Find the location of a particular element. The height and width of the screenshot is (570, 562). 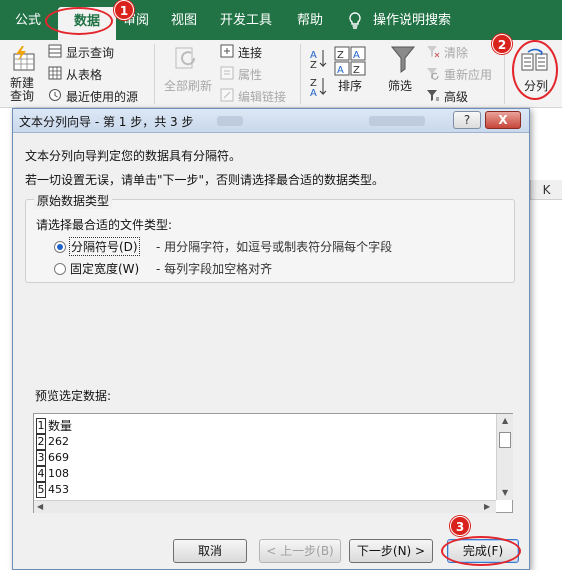

show-query-icon is located at coordinates (55, 51).